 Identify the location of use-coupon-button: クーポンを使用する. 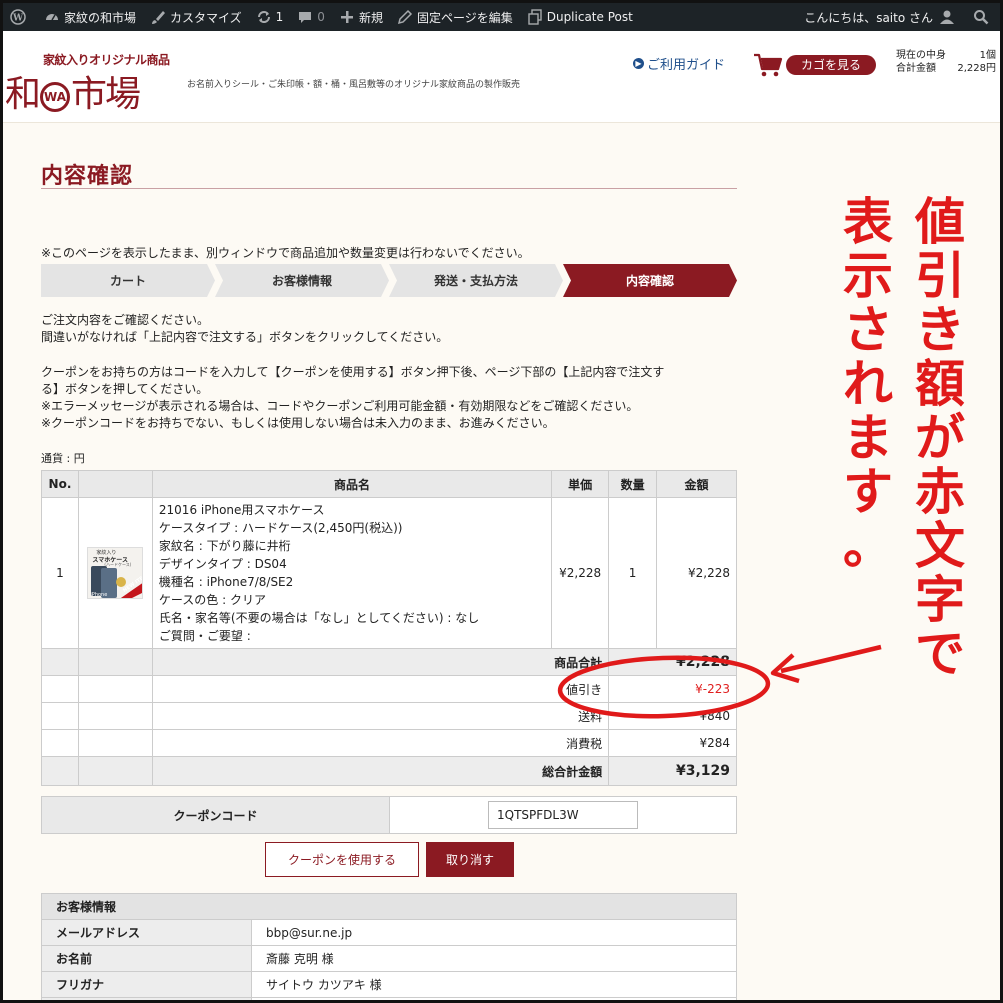
(342, 859).